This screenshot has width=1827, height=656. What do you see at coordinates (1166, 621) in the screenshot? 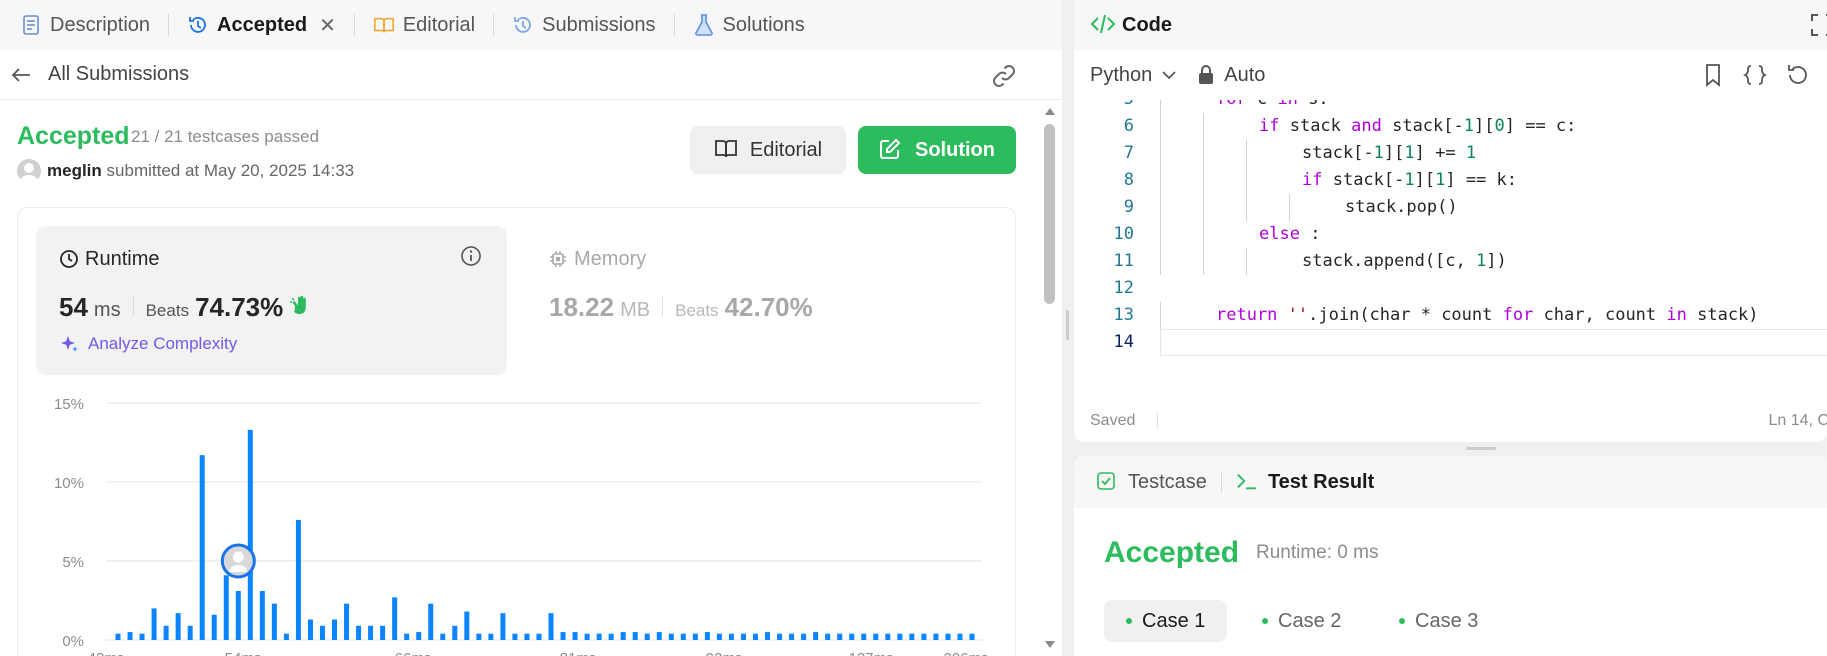
I see `case-tab-1: Case 1` at bounding box center [1166, 621].